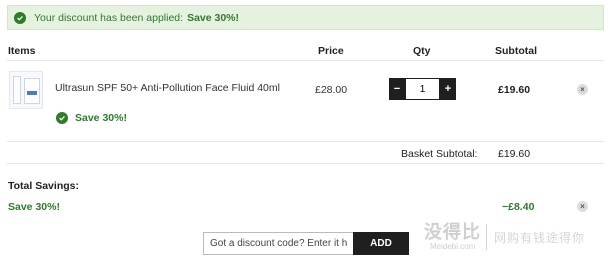 The image size is (610, 271). What do you see at coordinates (22, 51) in the screenshot?
I see `column-header-items: Items` at bounding box center [22, 51].